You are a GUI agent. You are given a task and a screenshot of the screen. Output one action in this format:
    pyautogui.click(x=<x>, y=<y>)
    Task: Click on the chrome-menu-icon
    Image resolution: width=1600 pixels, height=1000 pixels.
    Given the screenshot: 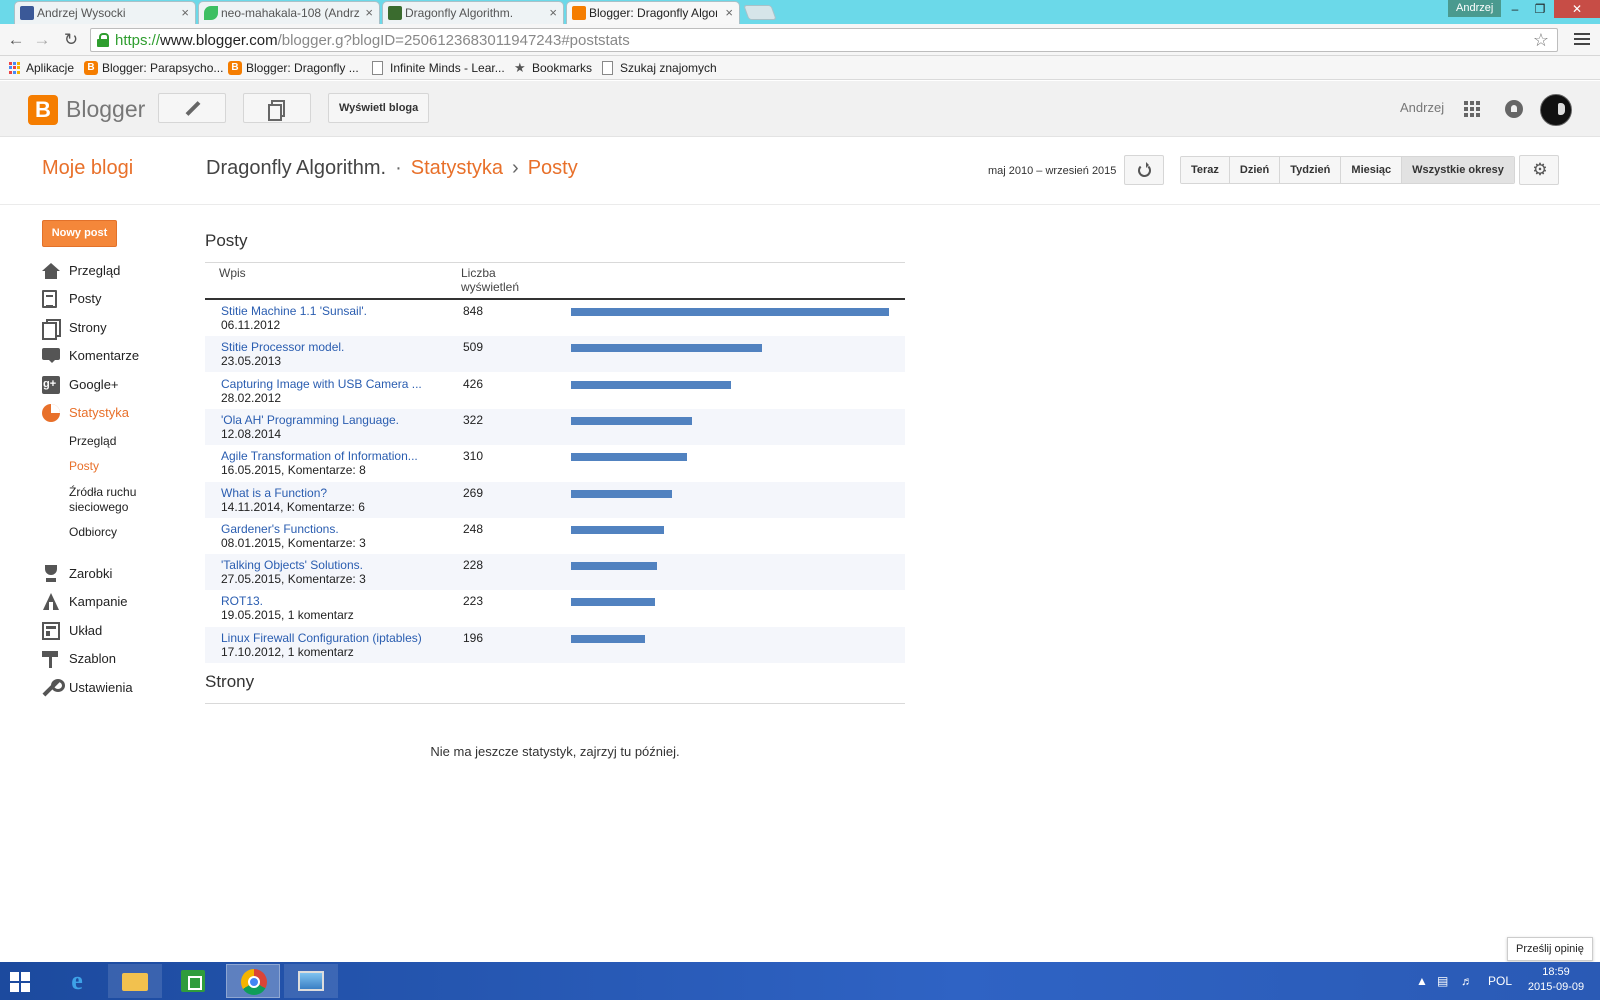 What is the action you would take?
    pyautogui.click(x=1582, y=39)
    